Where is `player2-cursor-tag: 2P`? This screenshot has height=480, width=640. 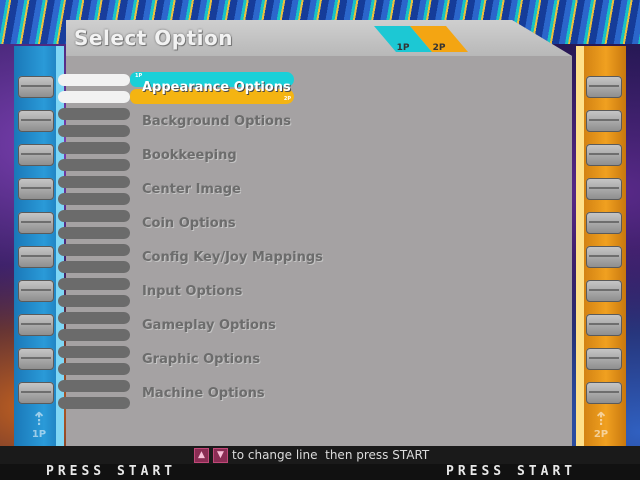 player2-cursor-tag: 2P is located at coordinates (287, 99).